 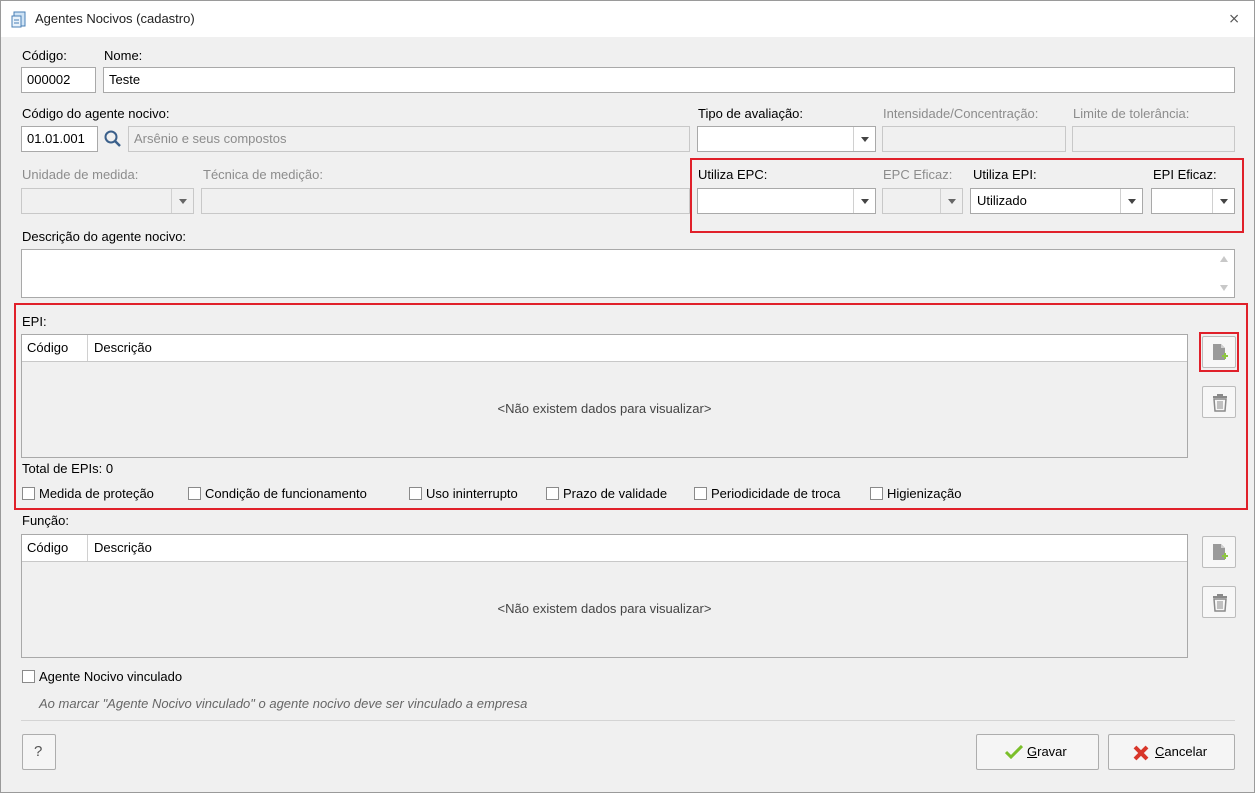 I want to click on unidade-label: Unidade de medida:, so click(x=80, y=174).